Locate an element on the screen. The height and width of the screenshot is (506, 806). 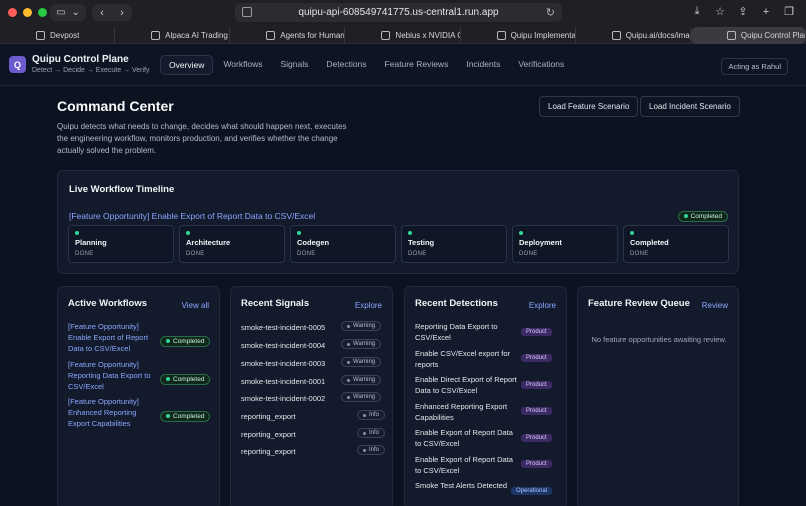
workflow-status: Completed is located at coordinates (185, 414).